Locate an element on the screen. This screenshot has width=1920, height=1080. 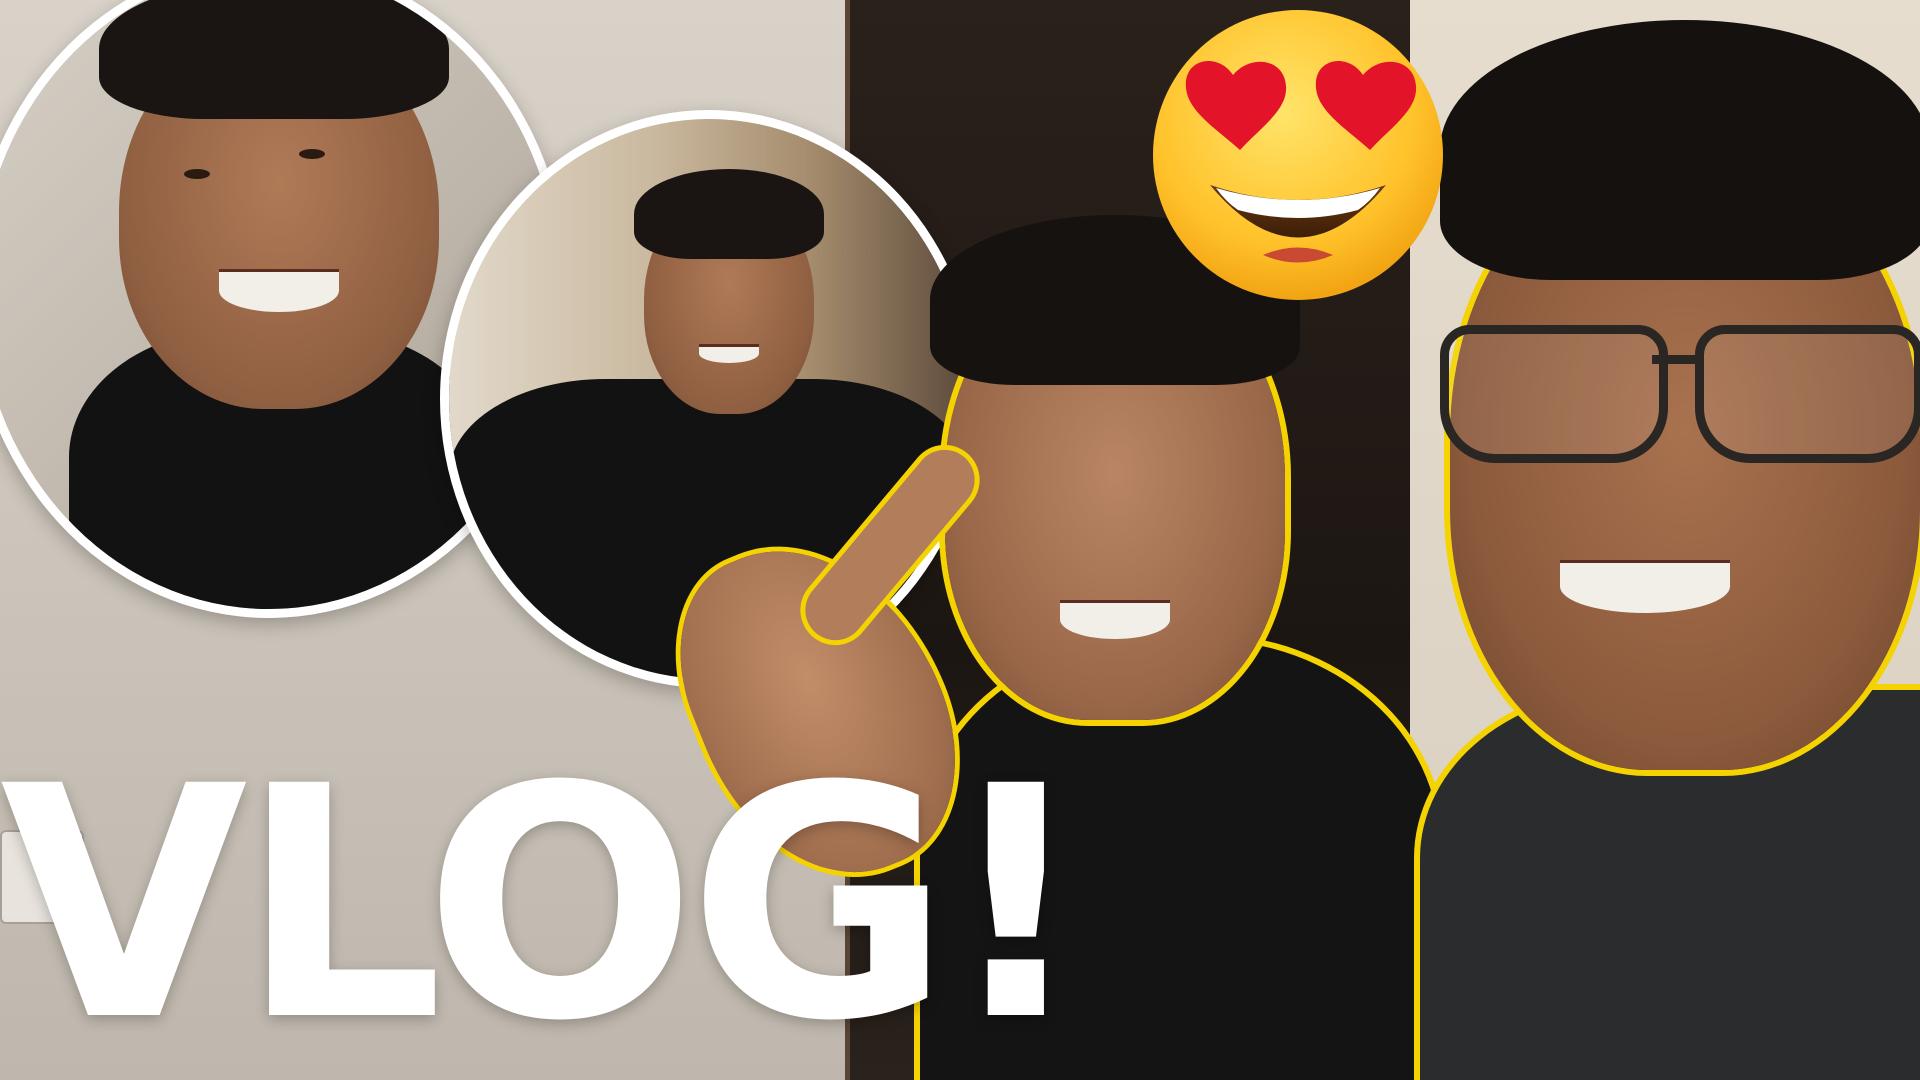
main-person-right-smile is located at coordinates (1645, 586).